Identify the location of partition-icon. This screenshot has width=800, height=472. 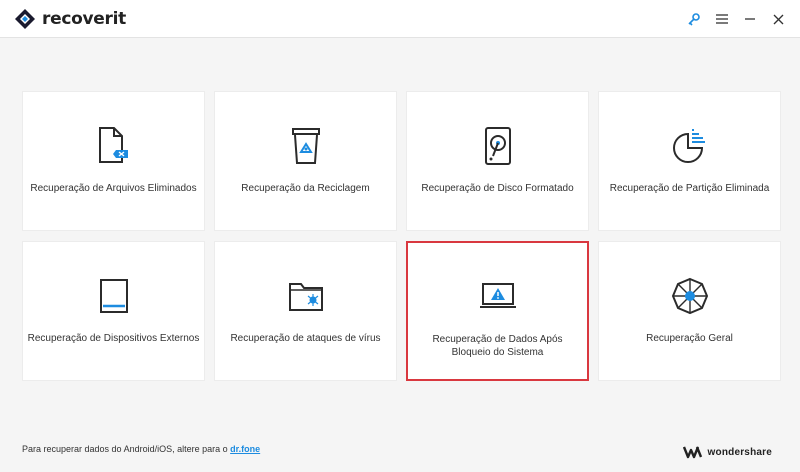
(690, 146).